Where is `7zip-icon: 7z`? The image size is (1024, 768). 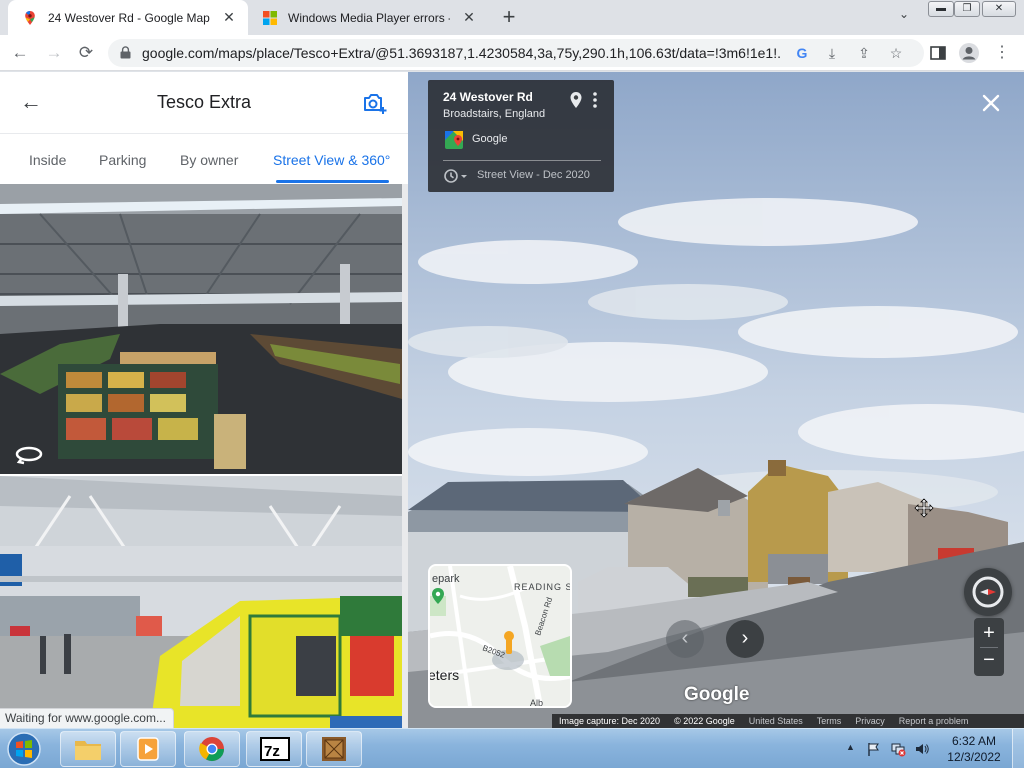
7zip-icon: 7z is located at coordinates (275, 749).